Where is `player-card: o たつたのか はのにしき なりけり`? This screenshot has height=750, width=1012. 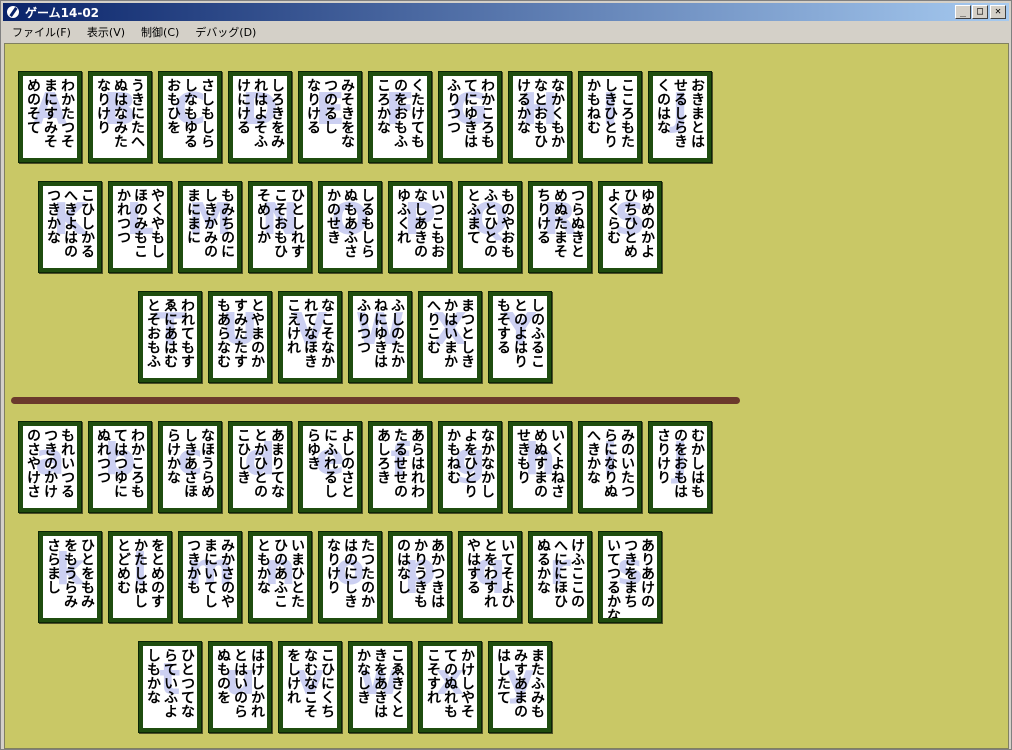 player-card: o たつたのか はのにしき なりけり is located at coordinates (350, 577).